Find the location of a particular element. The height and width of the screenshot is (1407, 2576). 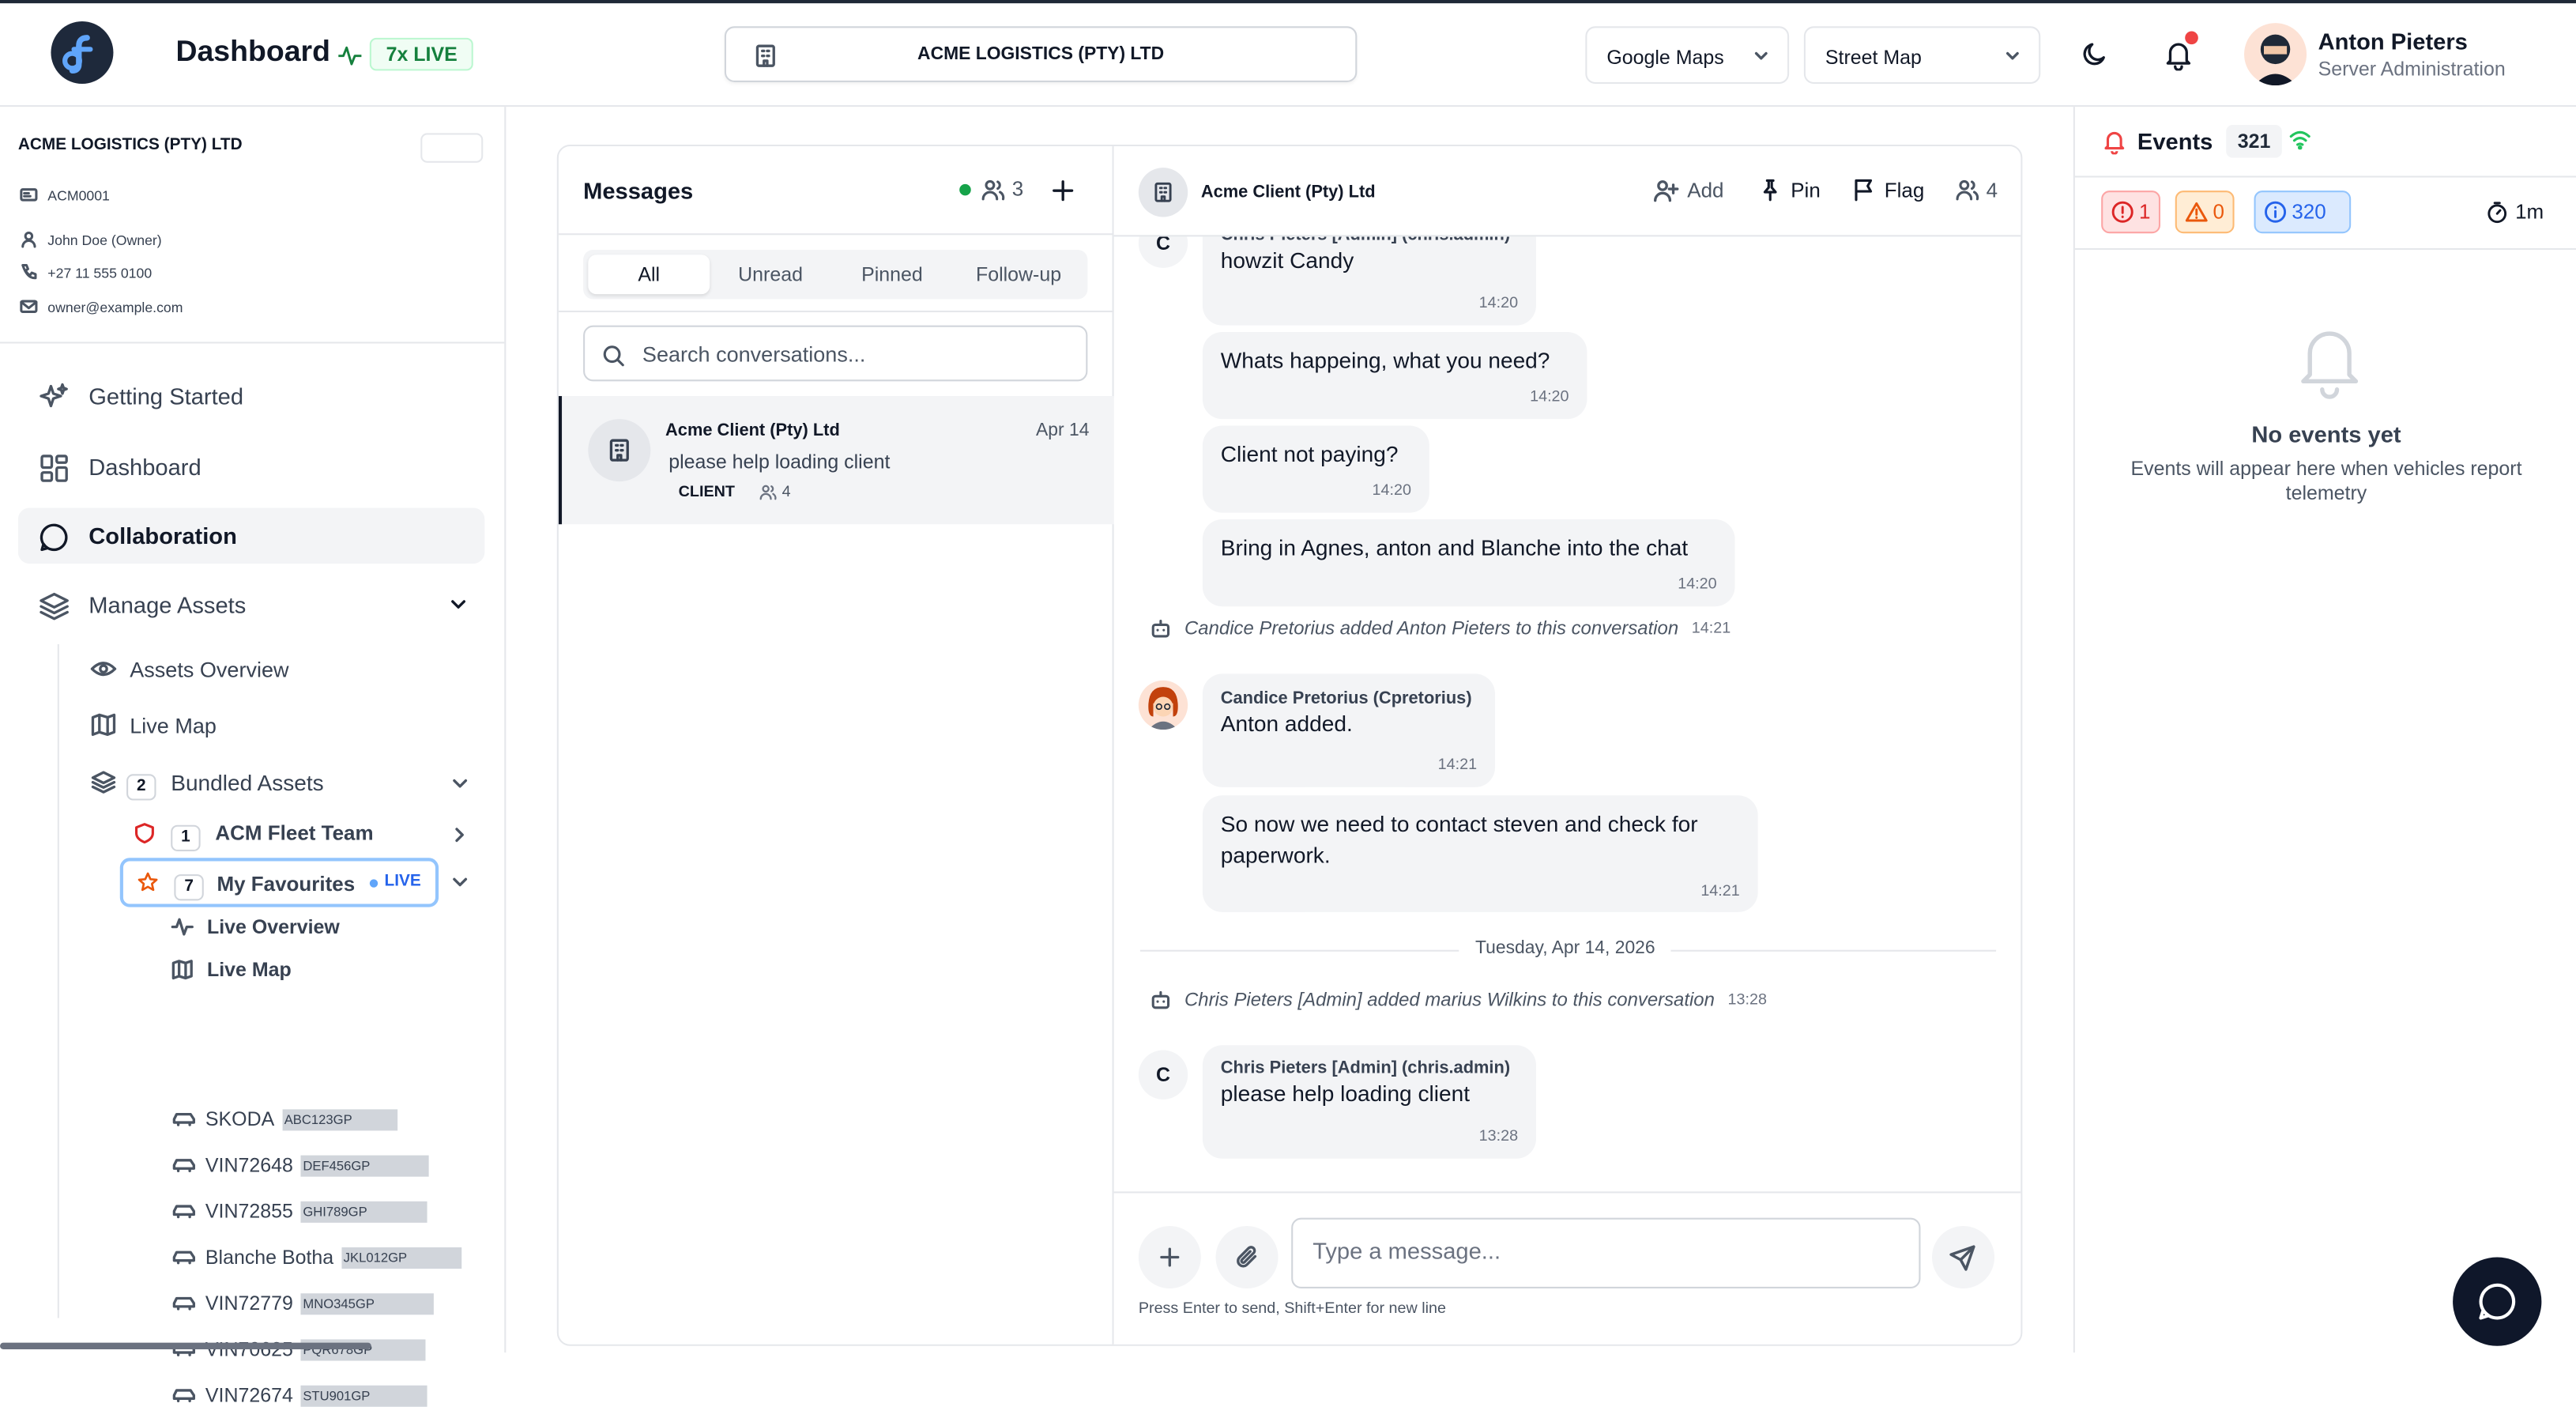

vehicle-item: VIN72674 STU901GP is located at coordinates (299, 1395).